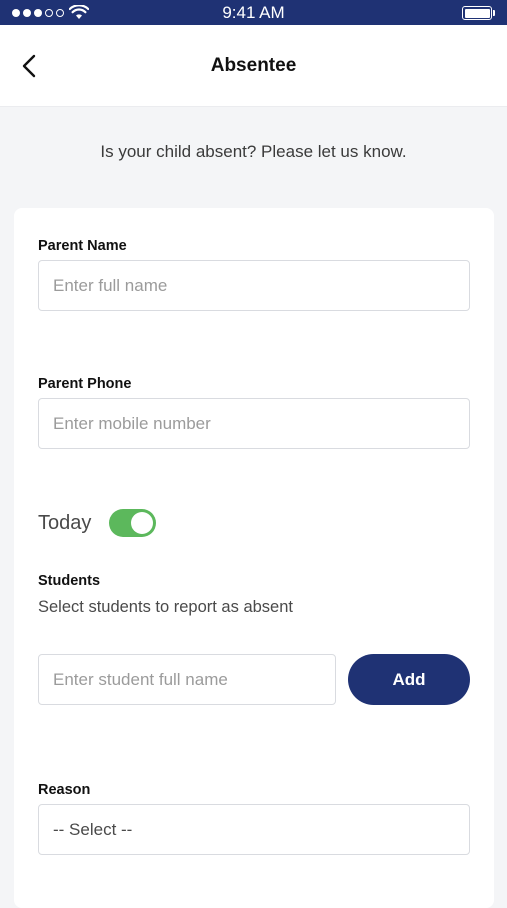 Image resolution: width=507 pixels, height=908 pixels. I want to click on students-helper-text: Select students to report as absent, so click(165, 607).